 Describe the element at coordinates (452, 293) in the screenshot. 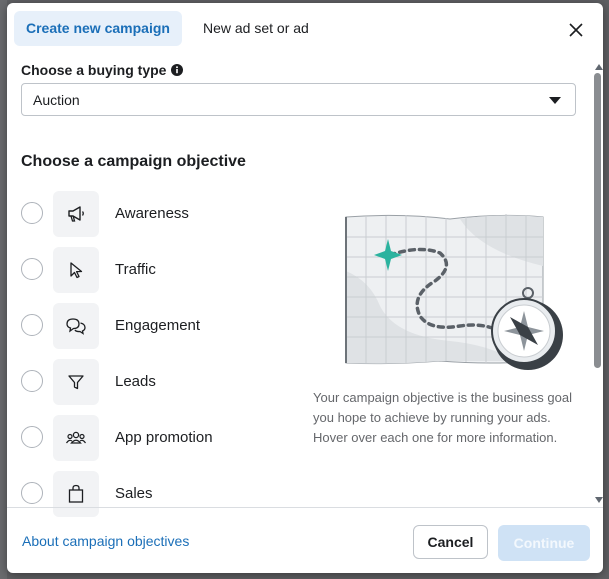

I see `map-compass-illustration` at that location.